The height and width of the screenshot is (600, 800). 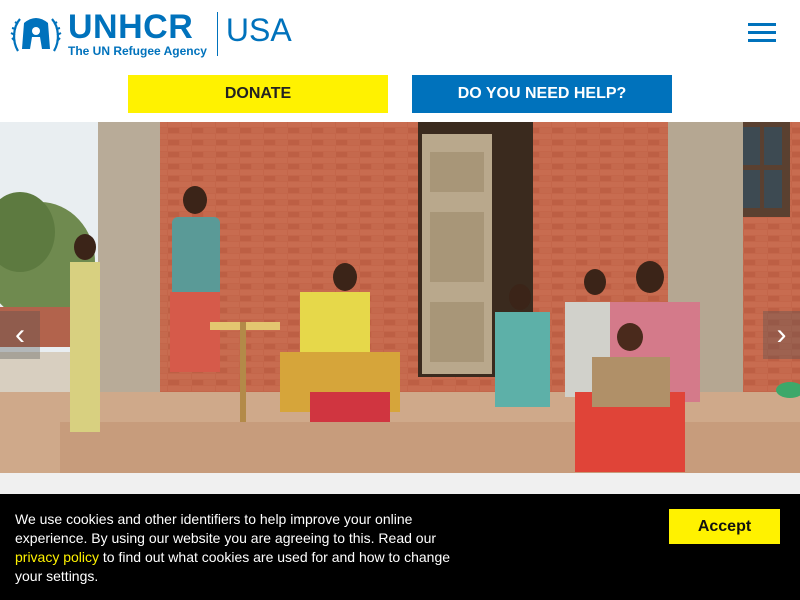 I want to click on need-help-button: DO YOU NEED HELP?, so click(x=542, y=94).